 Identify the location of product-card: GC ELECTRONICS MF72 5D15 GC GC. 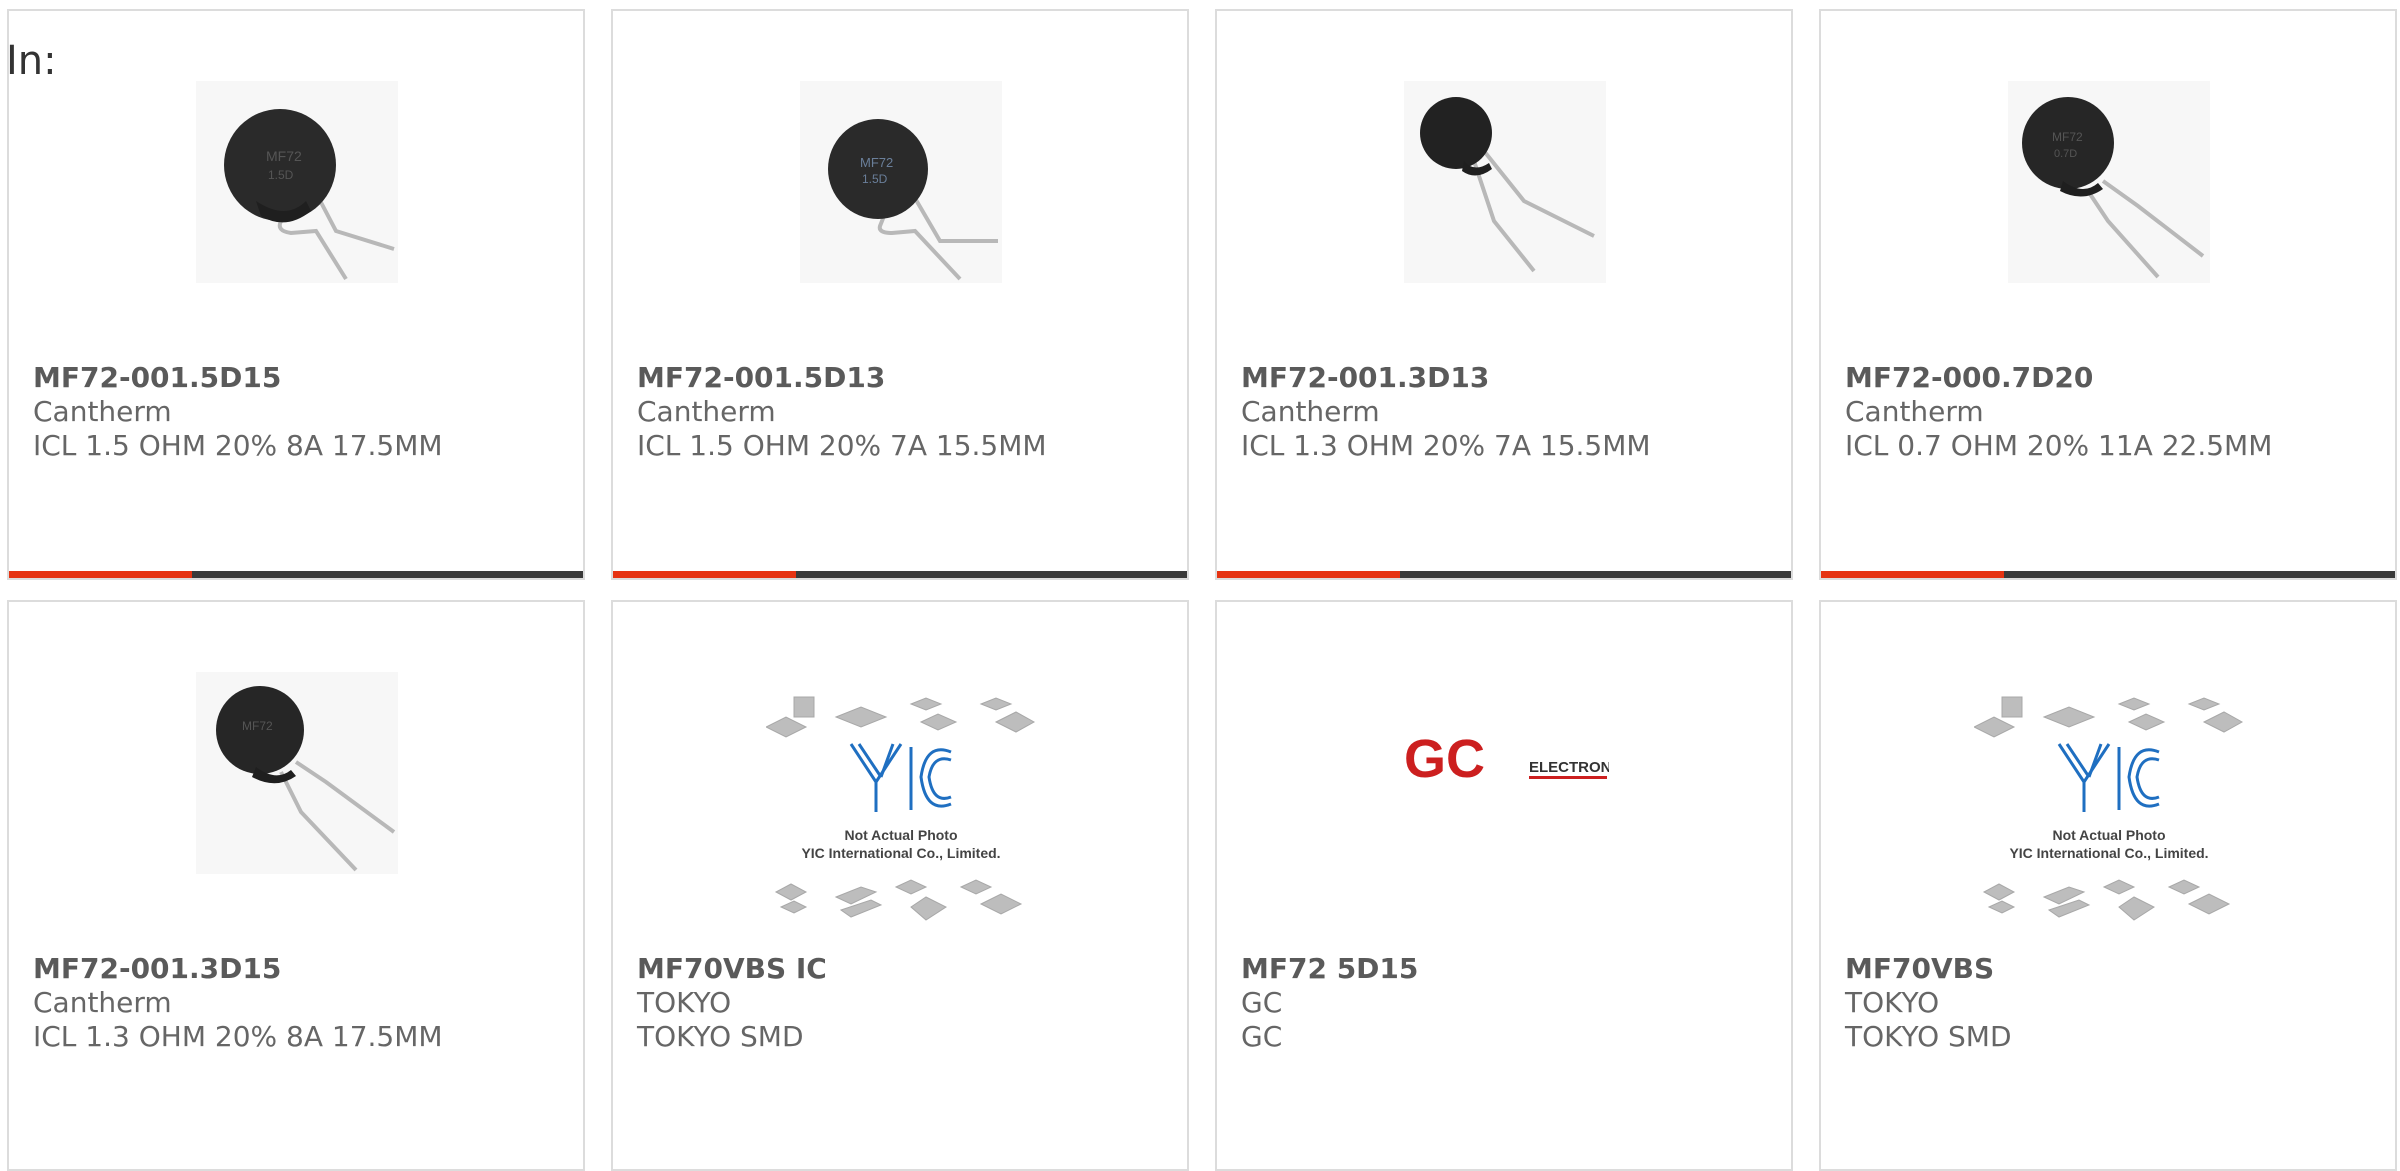
(1504, 885).